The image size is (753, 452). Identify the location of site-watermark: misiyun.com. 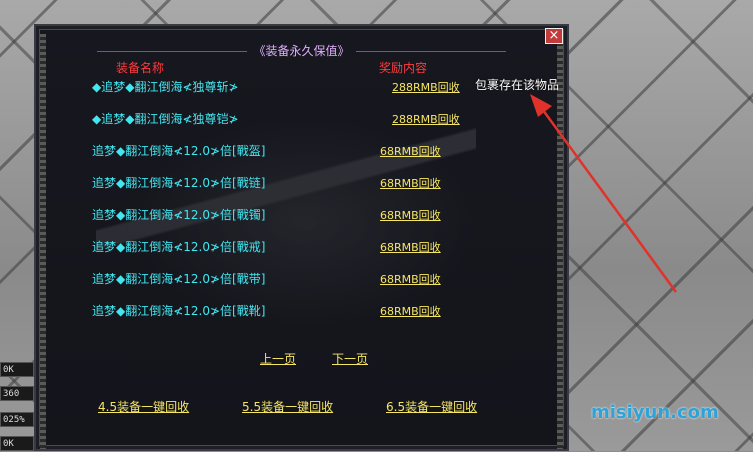
(655, 412).